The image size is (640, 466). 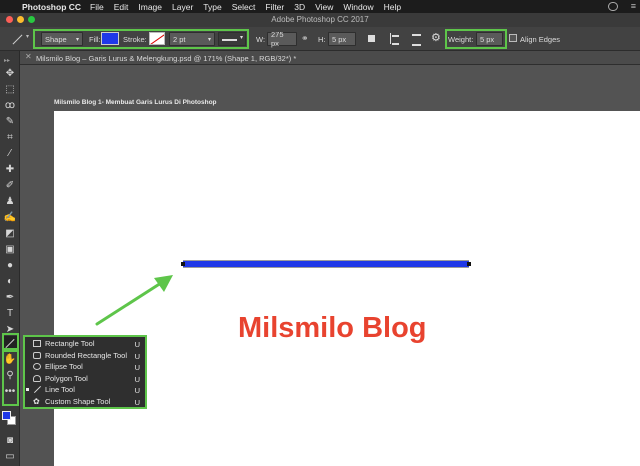 What do you see at coordinates (182, 7) in the screenshot?
I see `menu-layer: Layer` at bounding box center [182, 7].